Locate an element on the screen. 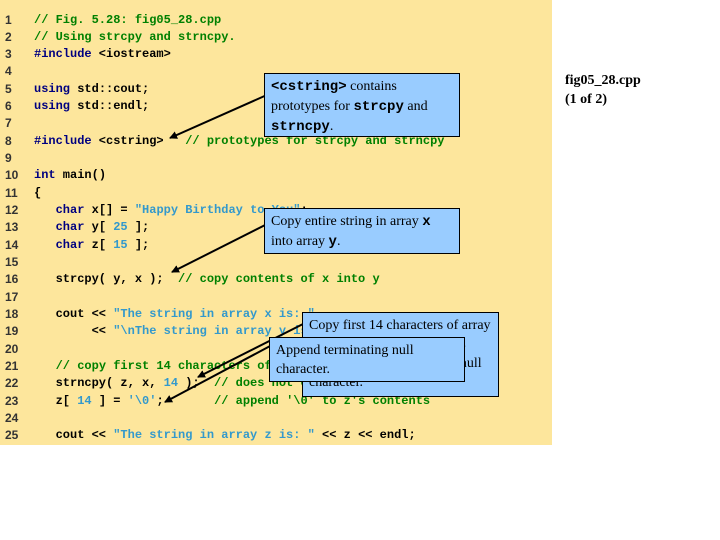 This screenshot has height=540, width=720. line-number: 16 is located at coordinates (12, 279).